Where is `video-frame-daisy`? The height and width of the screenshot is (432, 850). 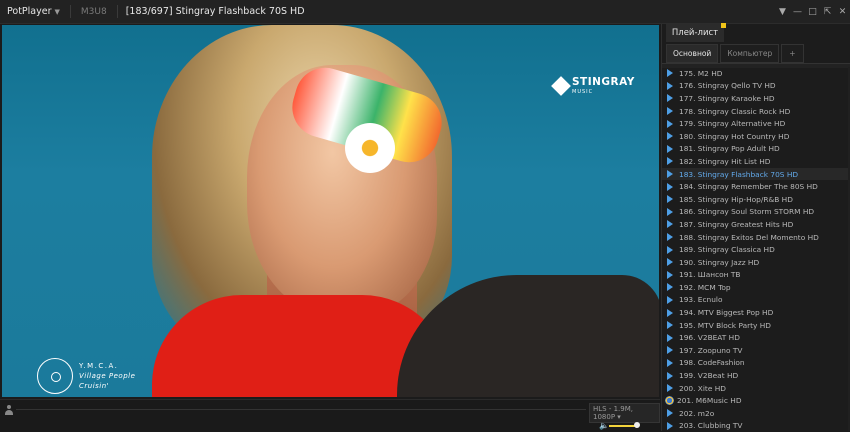
video-frame-daisy is located at coordinates (370, 148).